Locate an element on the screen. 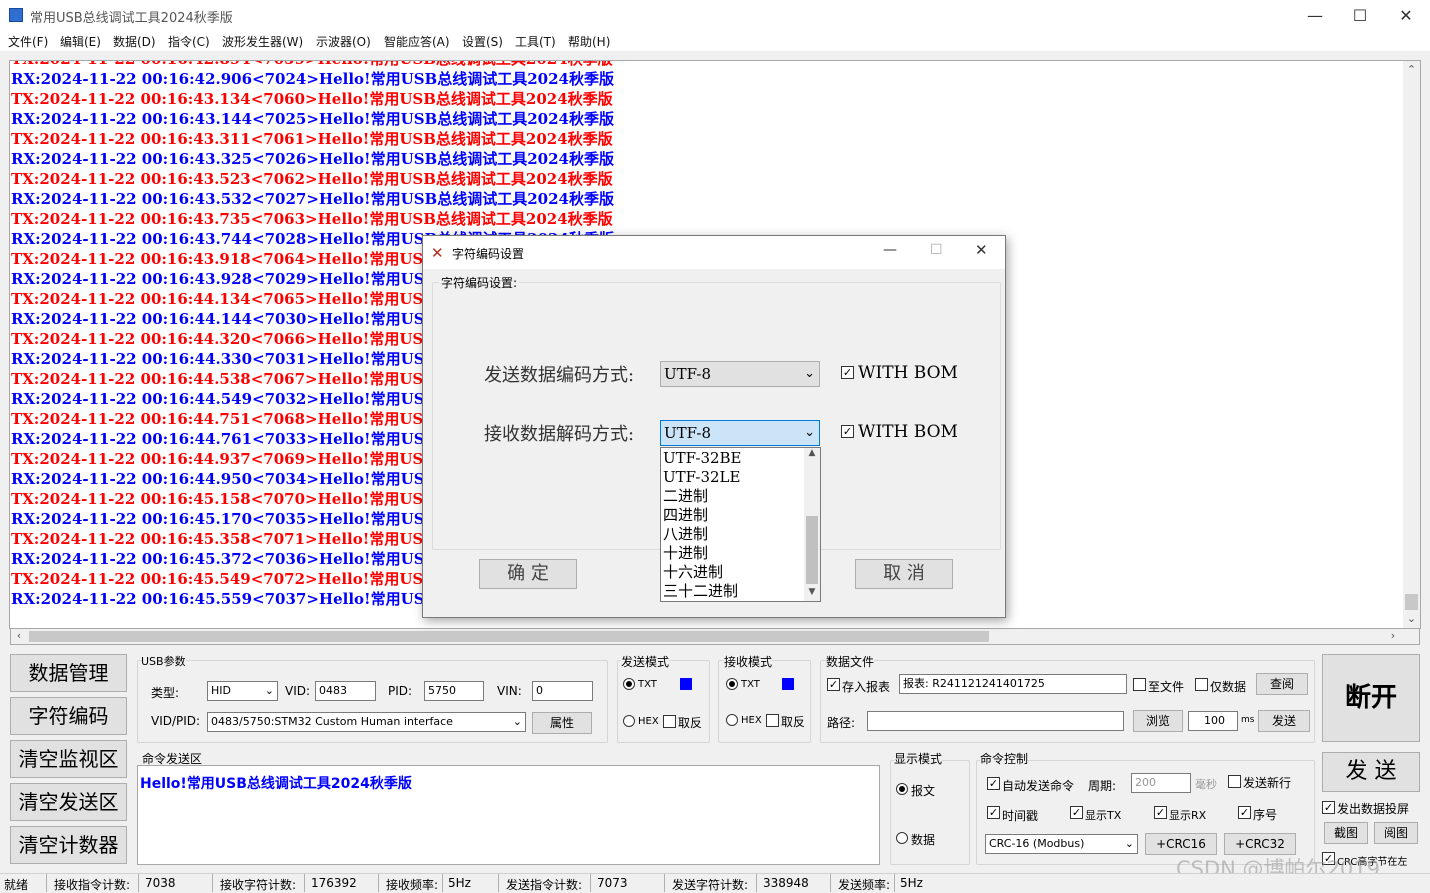 The width and height of the screenshot is (1430, 893). dropdown-scrollbar: ▲ ▼ is located at coordinates (812, 524).